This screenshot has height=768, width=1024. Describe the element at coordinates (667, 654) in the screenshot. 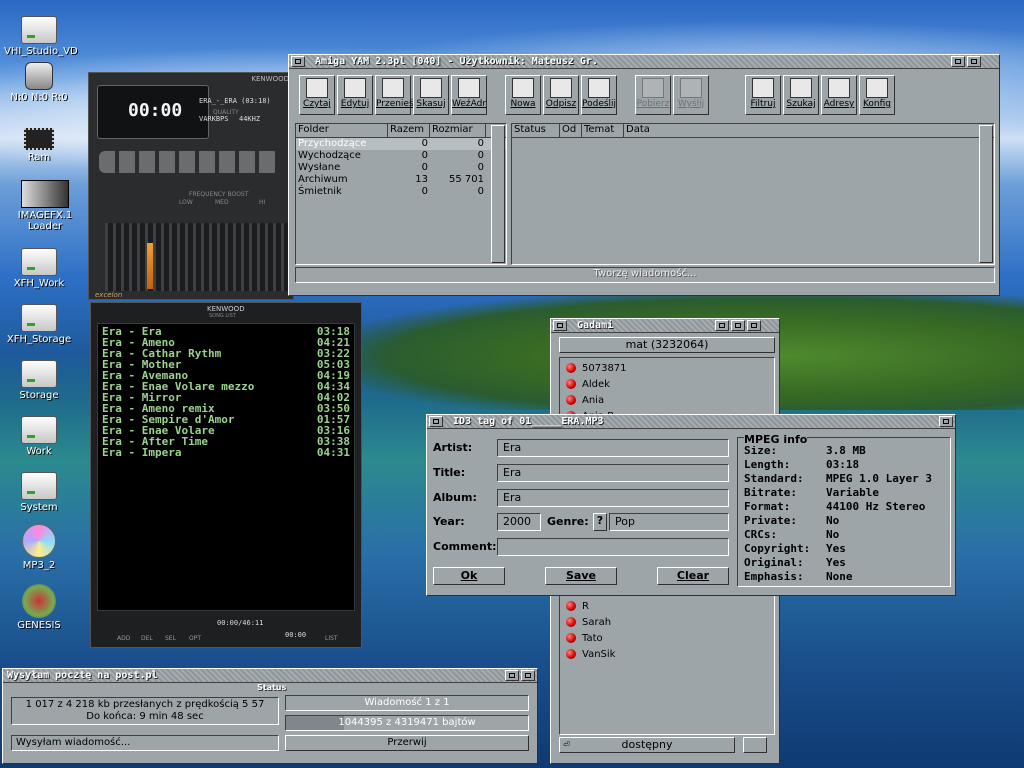

I see `contact-item: VanSik` at that location.